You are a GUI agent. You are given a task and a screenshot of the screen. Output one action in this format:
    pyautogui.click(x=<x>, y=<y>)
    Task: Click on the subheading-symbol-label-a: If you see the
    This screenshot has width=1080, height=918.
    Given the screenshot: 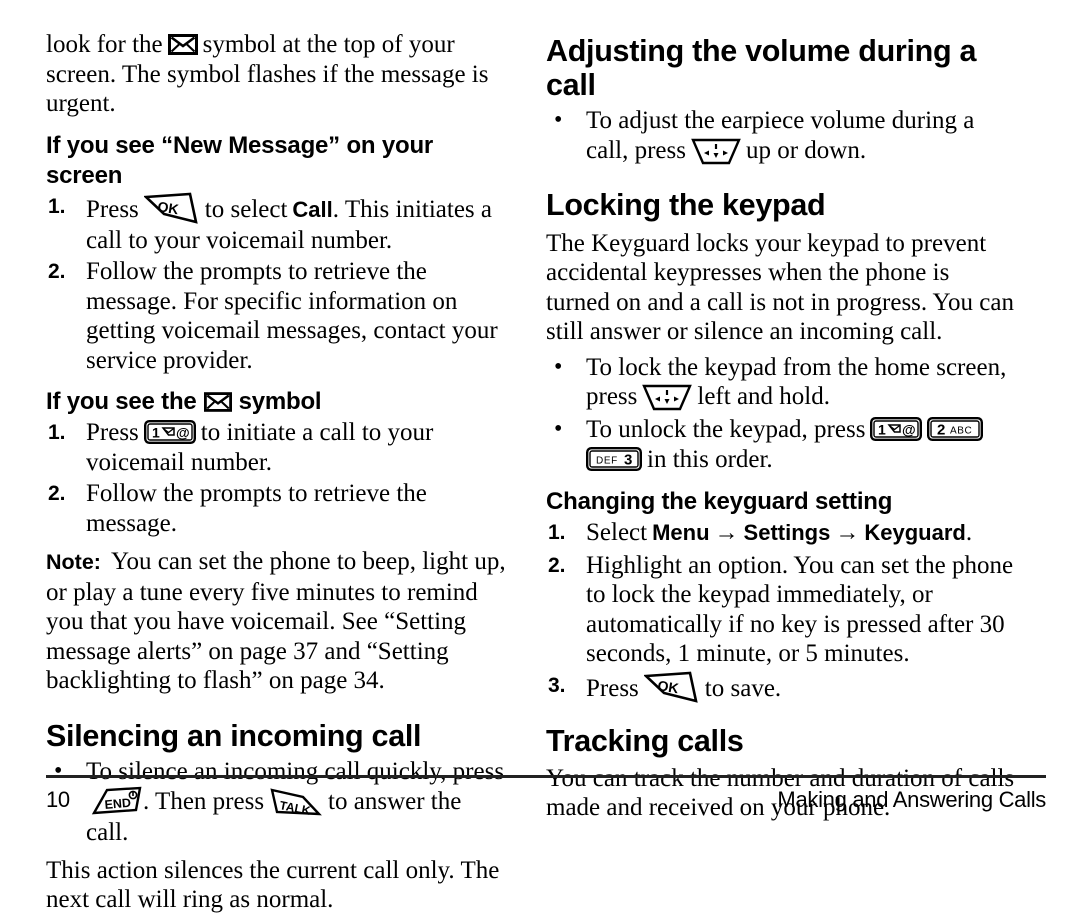 What is the action you would take?
    pyautogui.click(x=121, y=401)
    